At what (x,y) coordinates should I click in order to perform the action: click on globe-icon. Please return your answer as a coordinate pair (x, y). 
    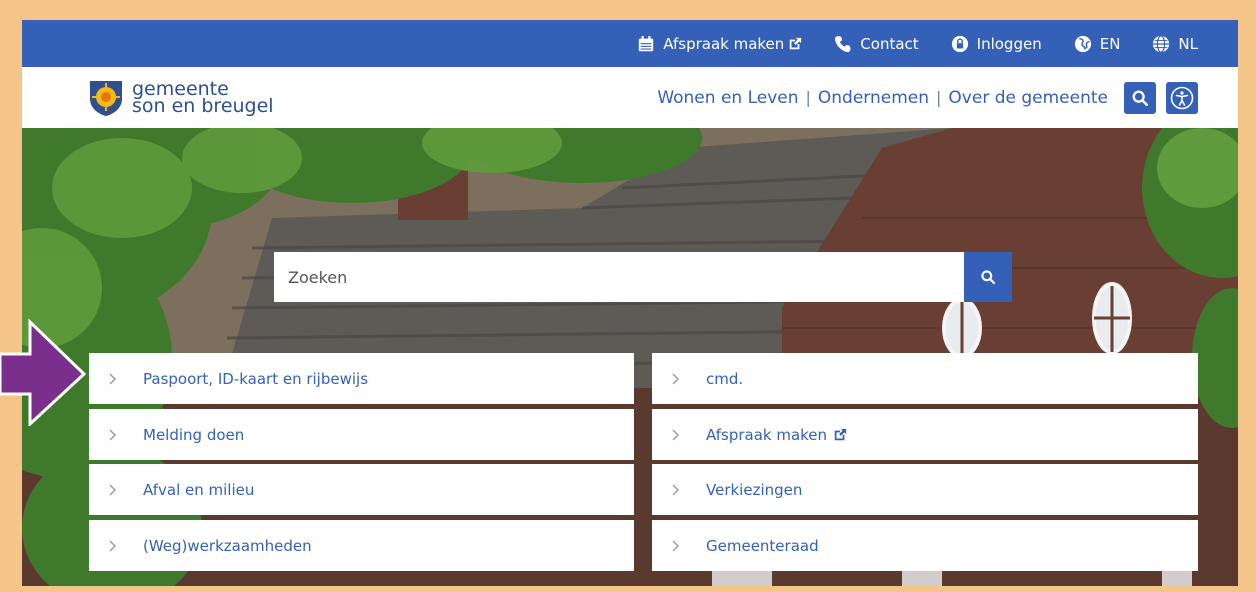
    Looking at the image, I should click on (1161, 43).